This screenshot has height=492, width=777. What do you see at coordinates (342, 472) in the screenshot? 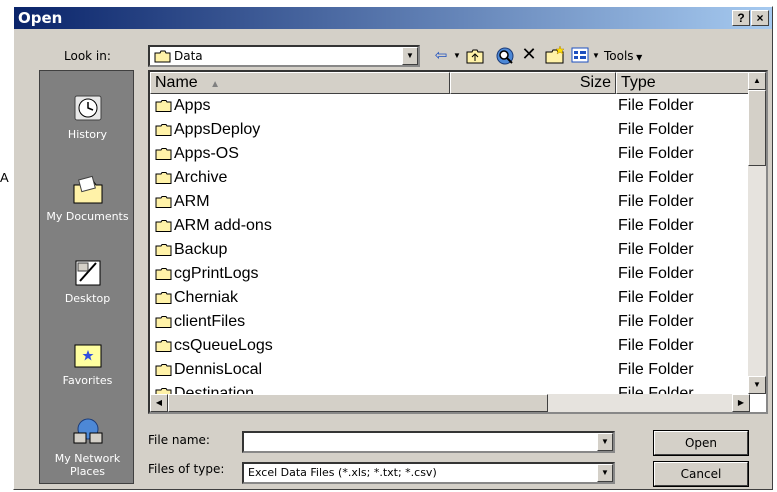
I see `file-type-value: Excel Data Files (*.xls; *.txt; *.csv)` at bounding box center [342, 472].